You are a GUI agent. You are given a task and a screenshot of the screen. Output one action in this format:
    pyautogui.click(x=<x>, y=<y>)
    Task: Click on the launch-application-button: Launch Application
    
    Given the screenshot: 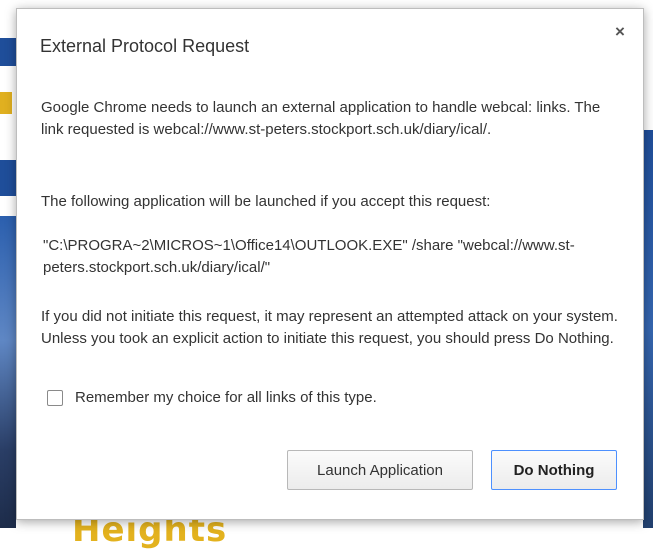 What is the action you would take?
    pyautogui.click(x=380, y=470)
    